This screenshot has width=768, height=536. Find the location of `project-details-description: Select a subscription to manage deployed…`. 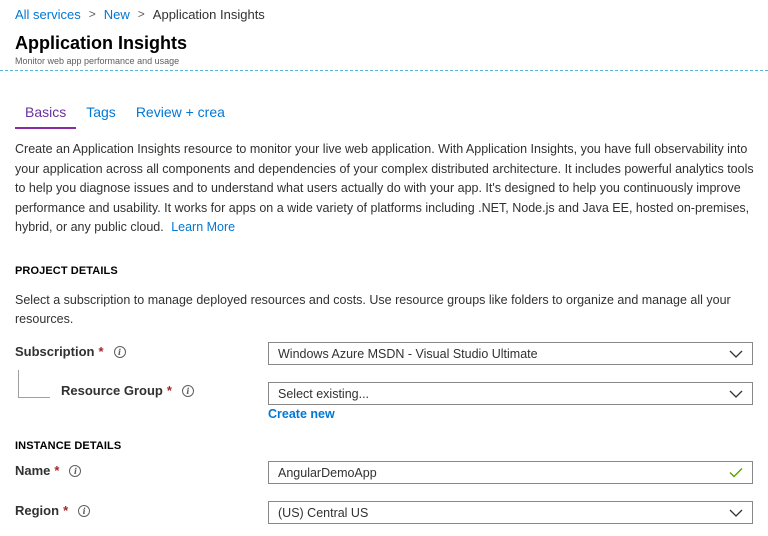

project-details-description: Select a subscription to manage deployed… is located at coordinates (373, 309).